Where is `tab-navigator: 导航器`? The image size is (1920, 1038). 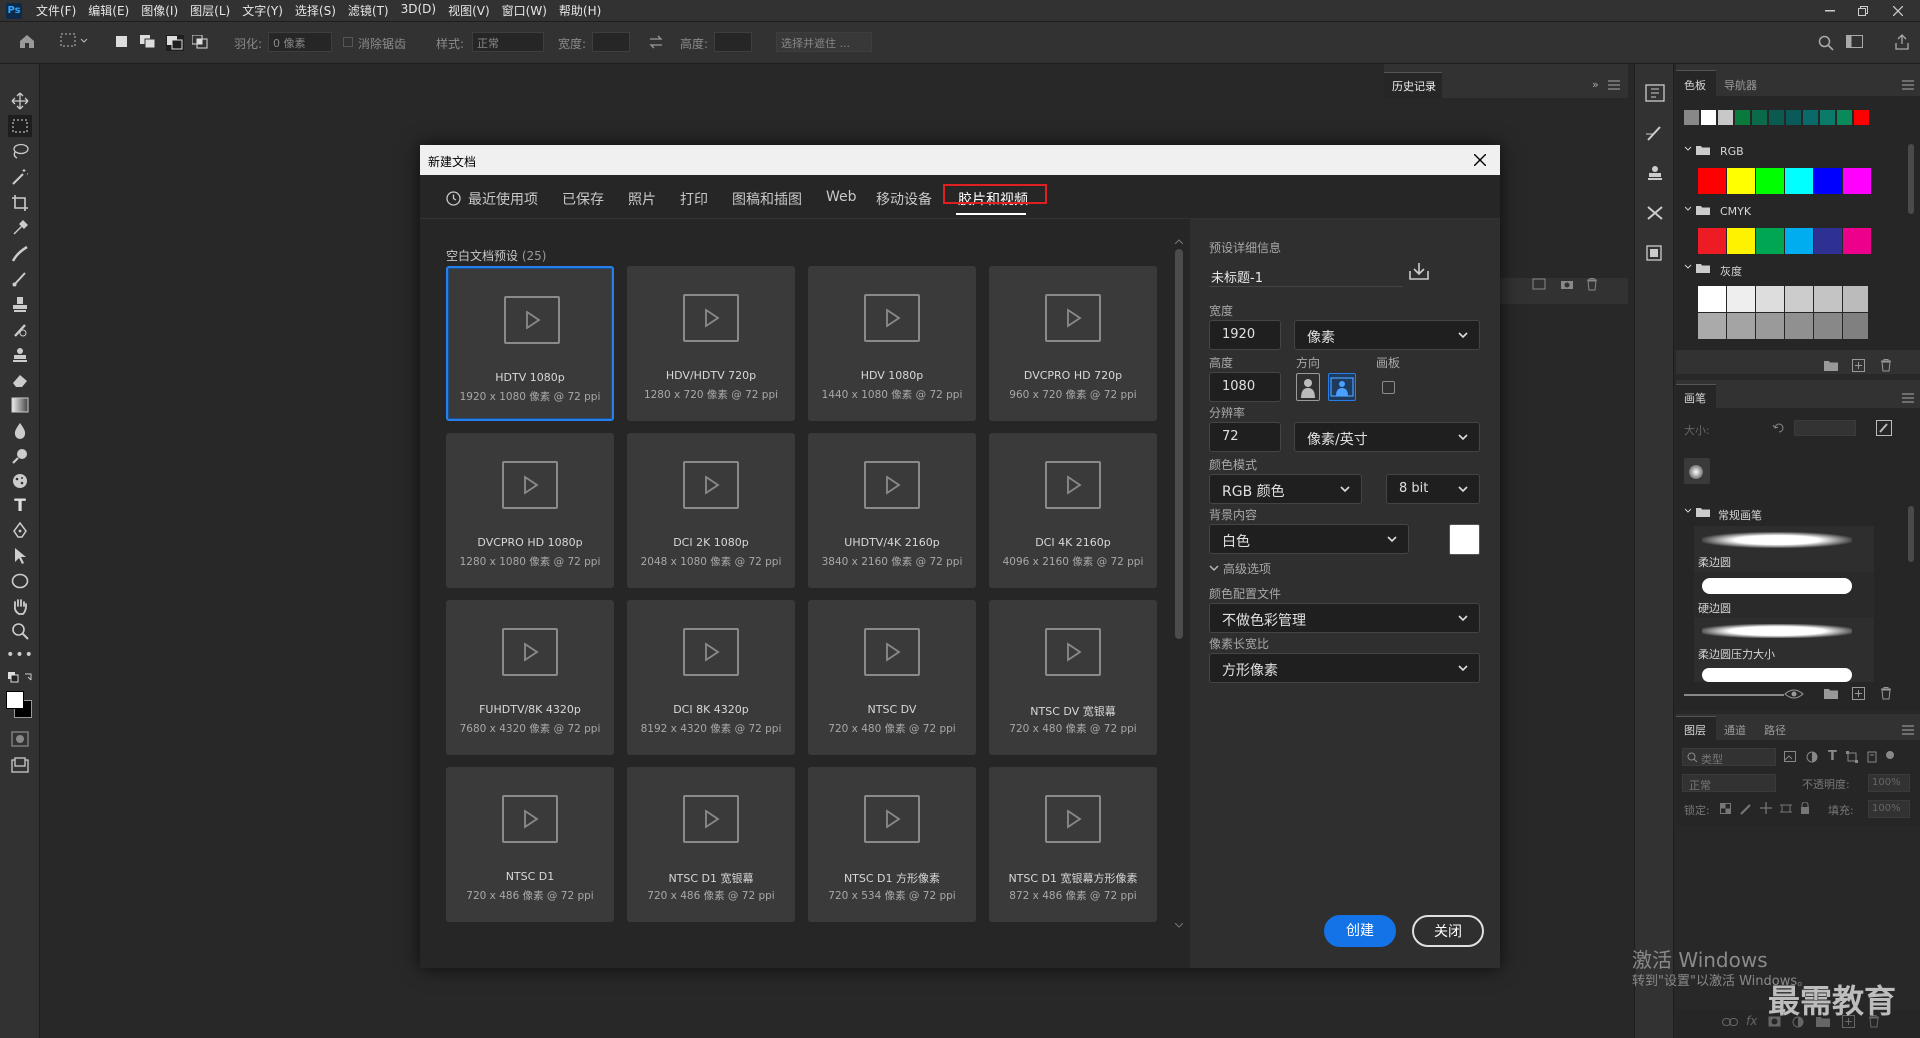 tab-navigator: 导航器 is located at coordinates (1740, 85).